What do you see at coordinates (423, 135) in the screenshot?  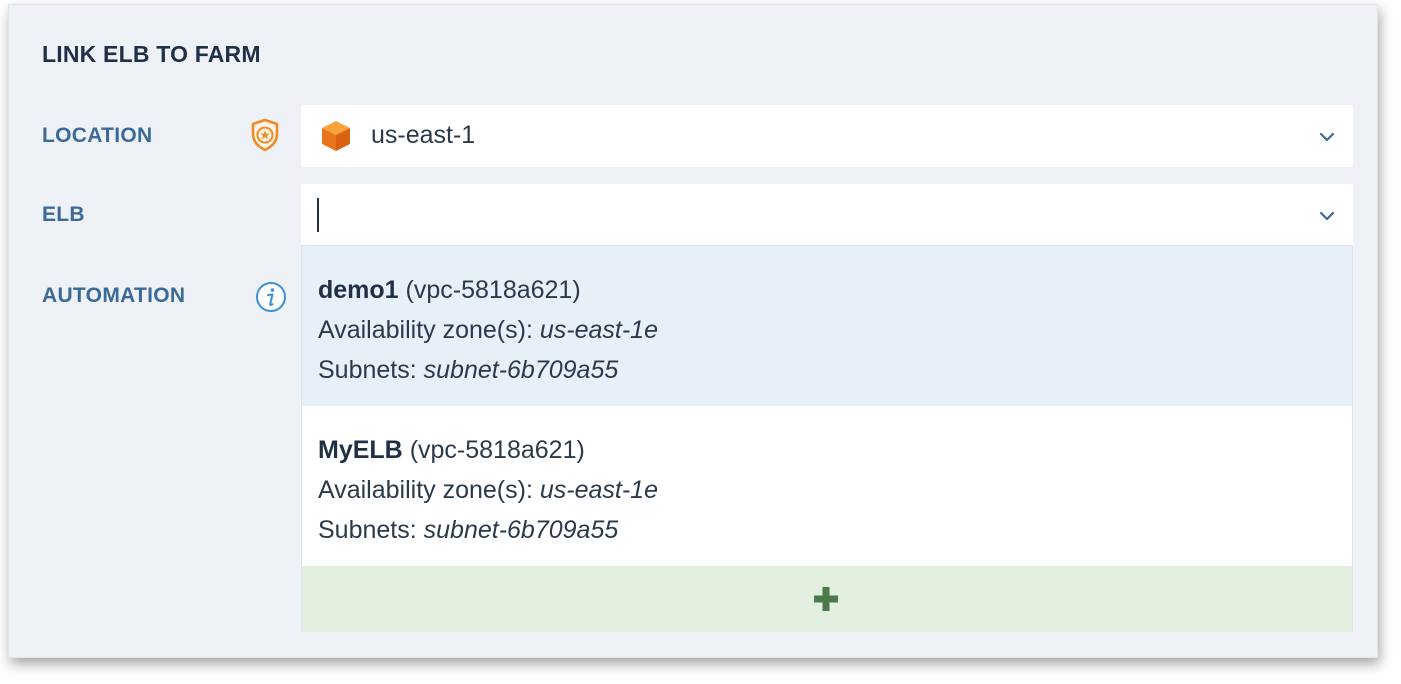 I see `location-value: us-east-1` at bounding box center [423, 135].